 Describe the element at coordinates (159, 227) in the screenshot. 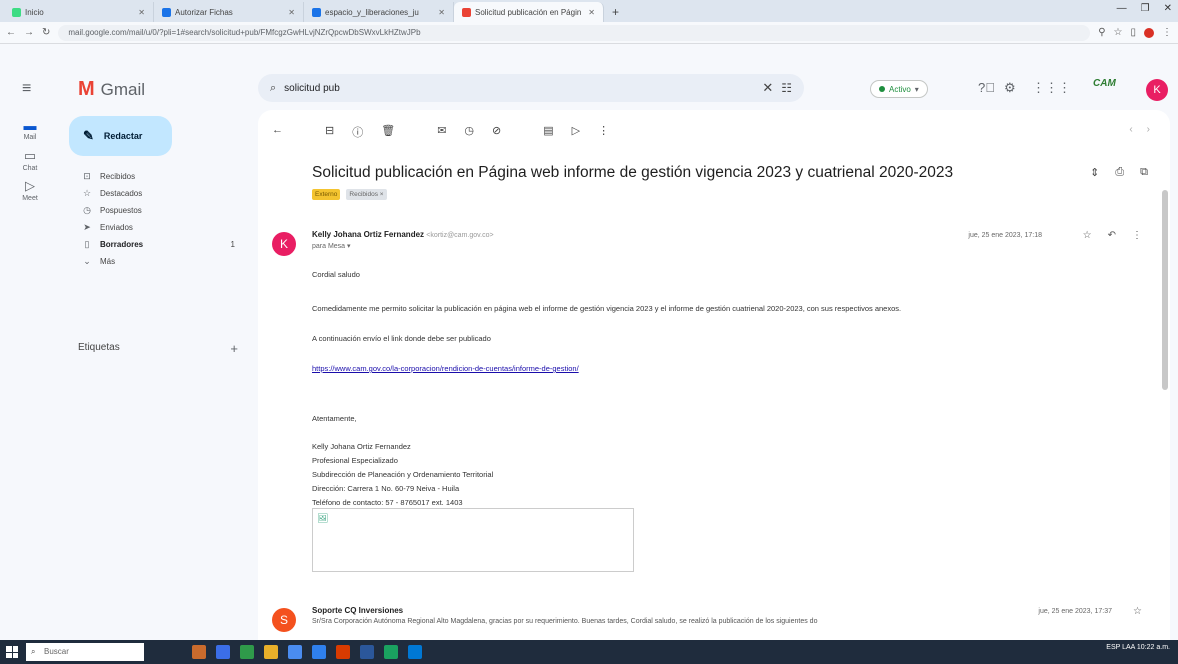

I see `folder-enviados: ➤ Enviados` at that location.